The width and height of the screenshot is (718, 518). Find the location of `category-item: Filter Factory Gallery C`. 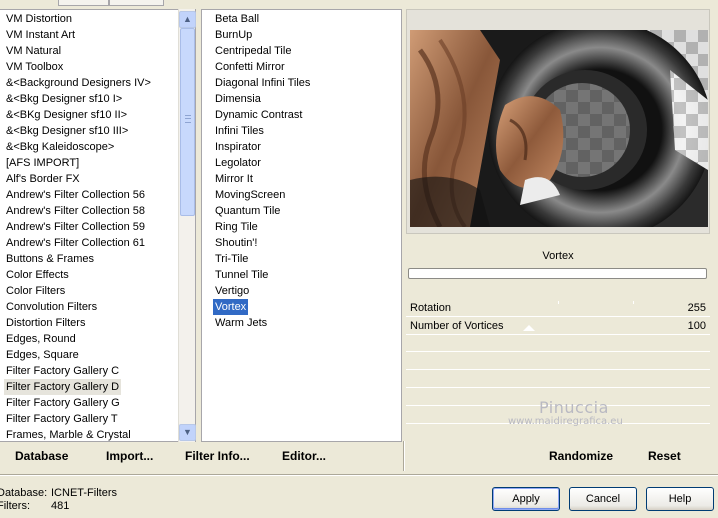

category-item: Filter Factory Gallery C is located at coordinates (62, 371).